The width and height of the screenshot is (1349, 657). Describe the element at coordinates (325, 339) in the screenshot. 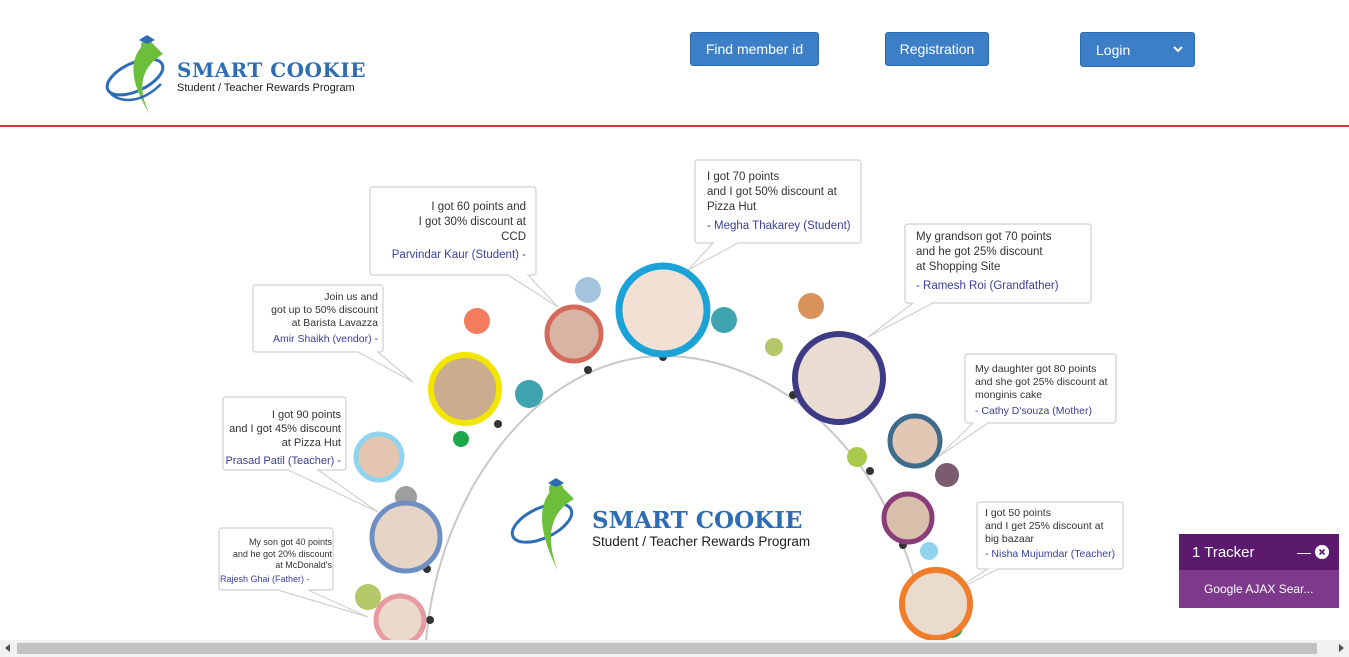

I see `testimonial-author: Amir Shaikh (vendor) -` at that location.